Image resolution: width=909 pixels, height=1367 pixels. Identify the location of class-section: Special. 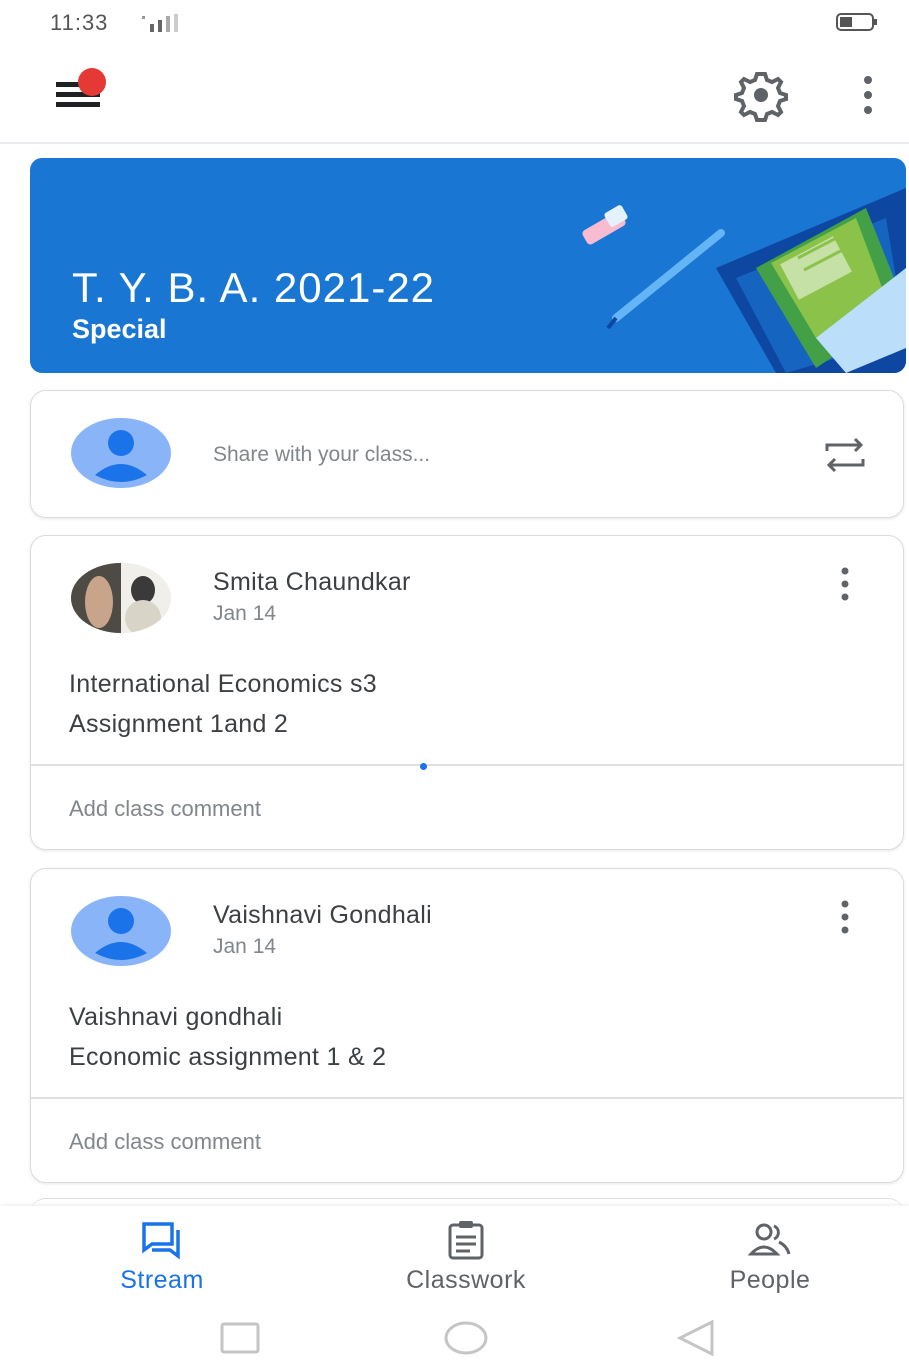
(119, 329).